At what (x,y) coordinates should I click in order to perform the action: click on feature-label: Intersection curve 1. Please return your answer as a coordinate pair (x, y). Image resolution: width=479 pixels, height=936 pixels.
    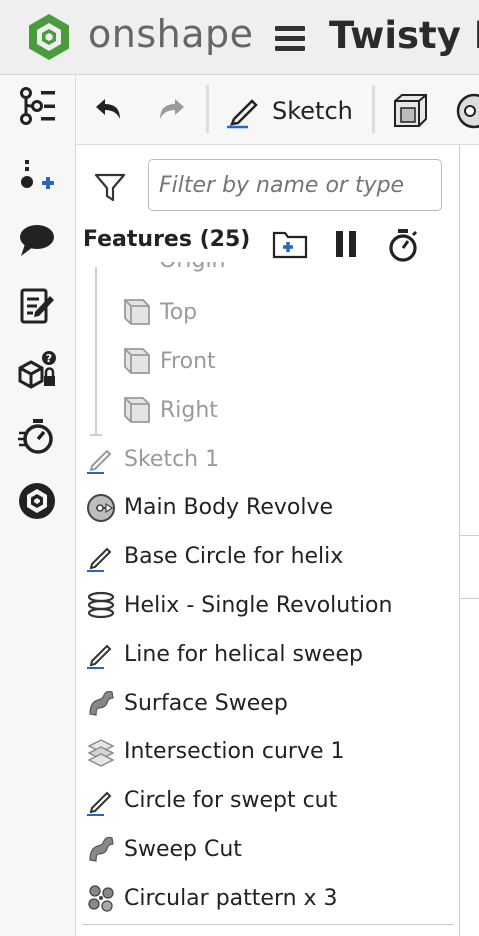
    Looking at the image, I should click on (234, 752).